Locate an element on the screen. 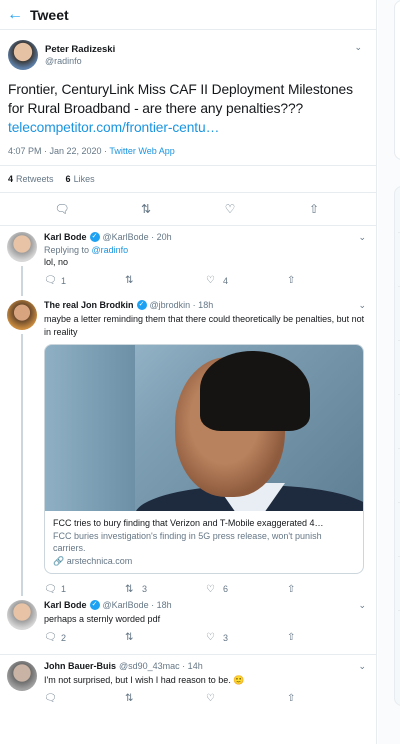 Image resolution: width=400 pixels, height=744 pixels. reply-actions: 🗨 1 ⇅ ♡ 4 ⇧ is located at coordinates (206, 281).